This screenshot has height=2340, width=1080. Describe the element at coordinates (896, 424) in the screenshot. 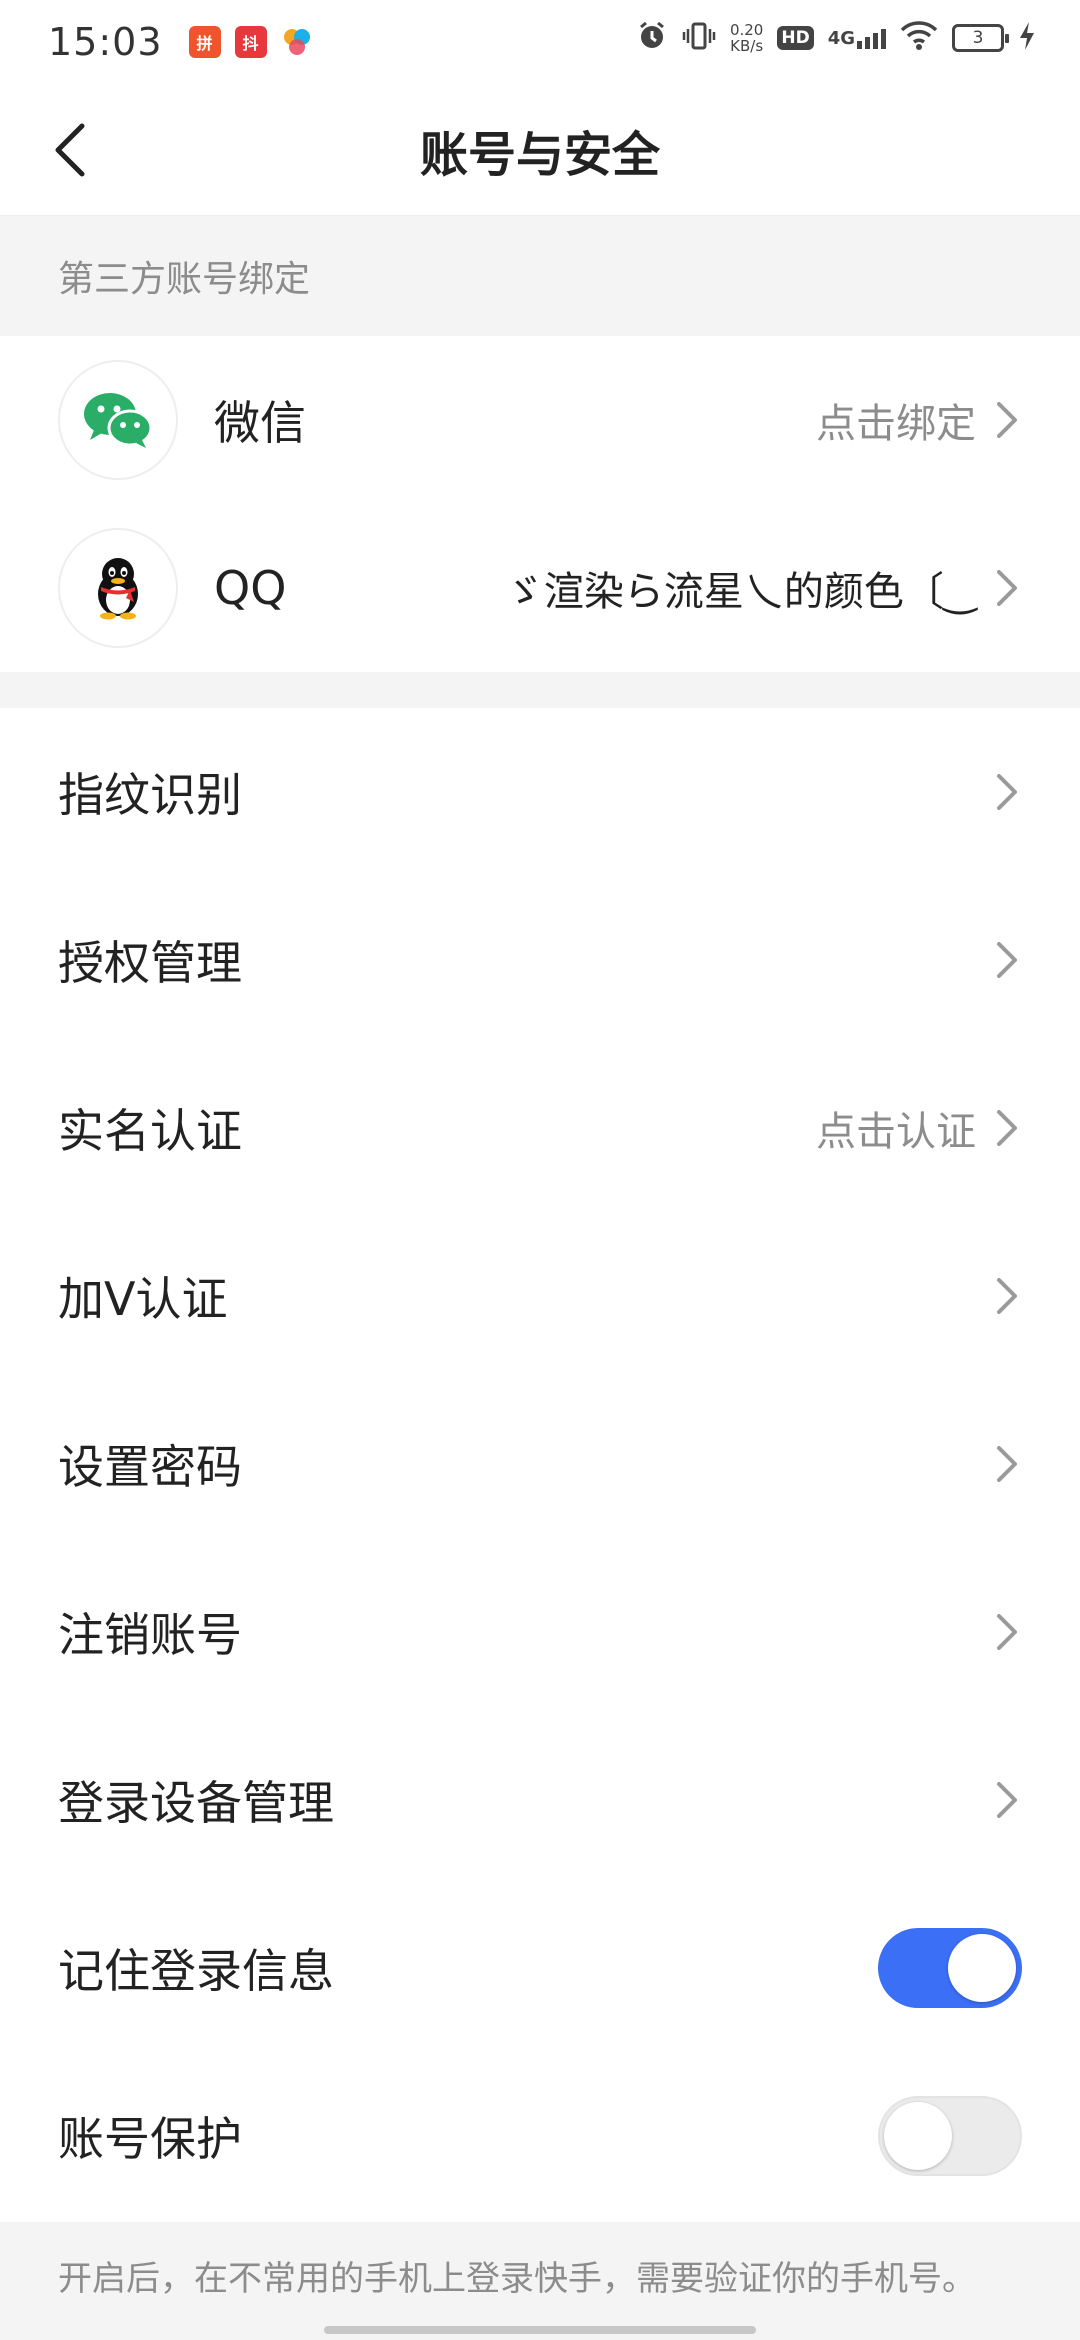

I see `wechat-bind-text: 点击绑定` at that location.